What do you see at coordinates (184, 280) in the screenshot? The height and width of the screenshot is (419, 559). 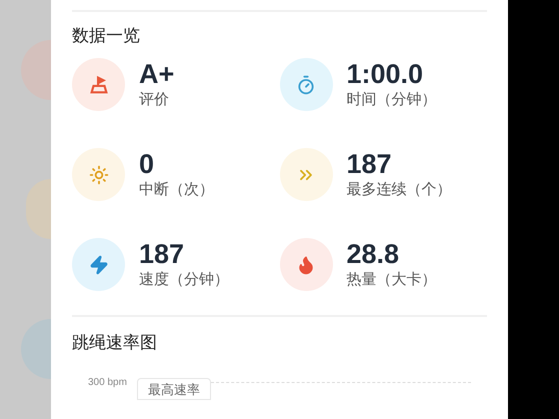 I see `stat-label: 速度（分钟）` at bounding box center [184, 280].